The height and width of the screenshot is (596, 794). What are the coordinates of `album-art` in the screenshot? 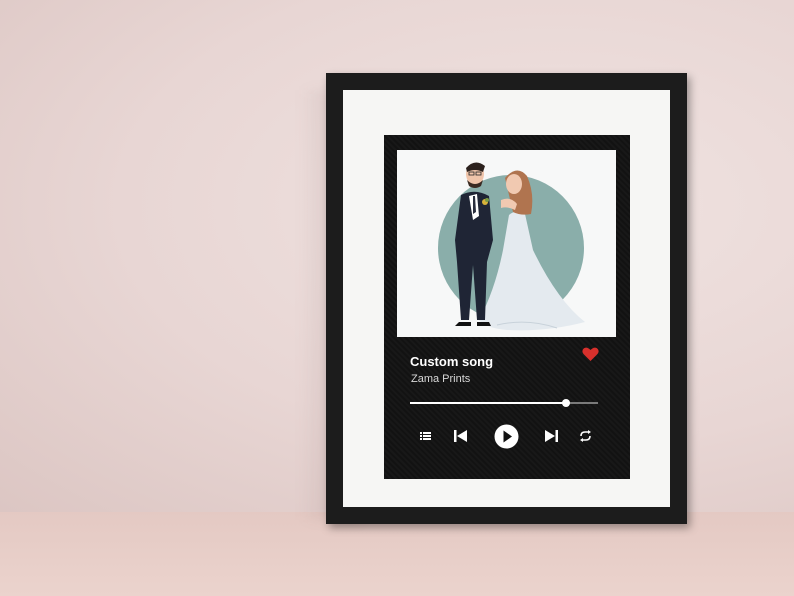 It's located at (506, 243).